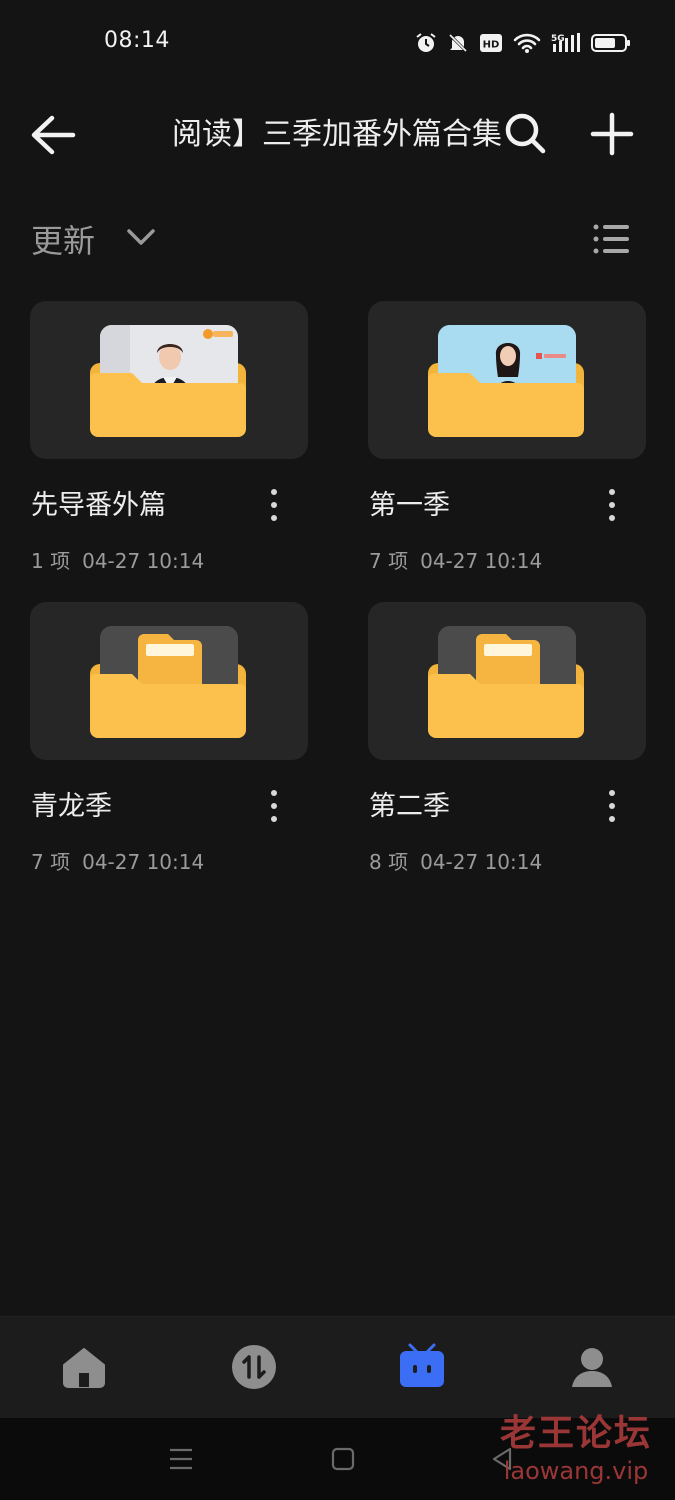 This screenshot has height=1500, width=675. What do you see at coordinates (575, 1433) in the screenshot?
I see `watermark-text-cn: 老王论坛` at bounding box center [575, 1433].